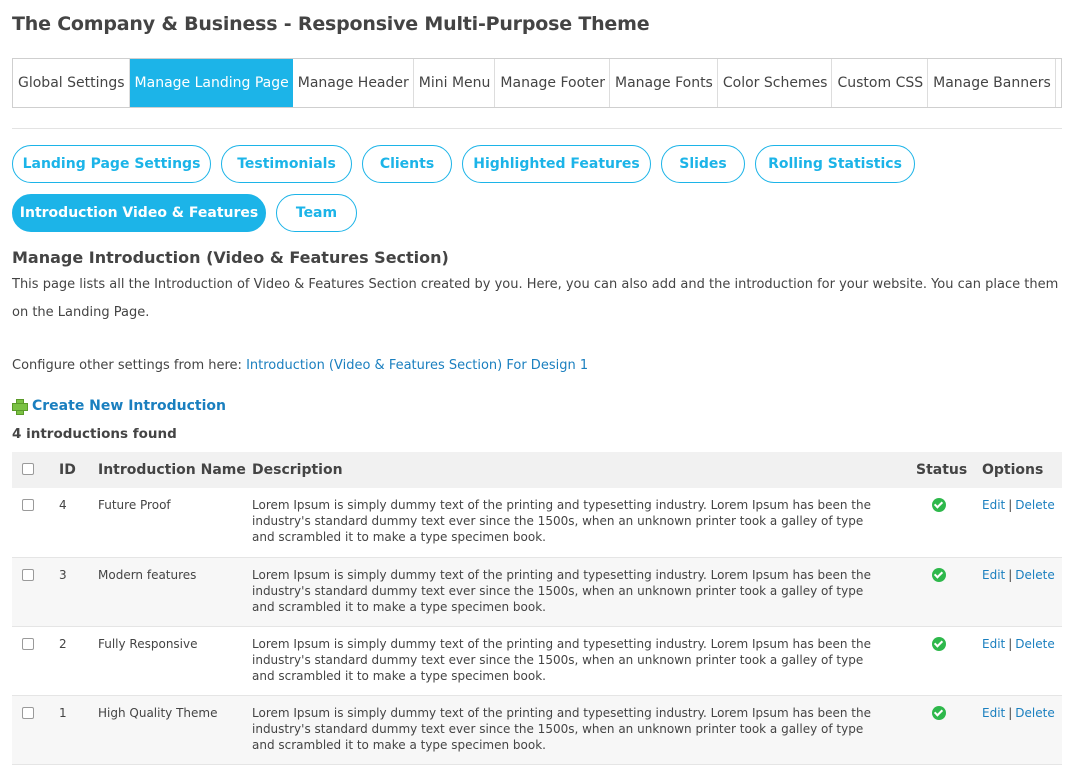 The width and height of the screenshot is (1074, 775). What do you see at coordinates (148, 643) in the screenshot?
I see `row-name: Fully Responsive` at bounding box center [148, 643].